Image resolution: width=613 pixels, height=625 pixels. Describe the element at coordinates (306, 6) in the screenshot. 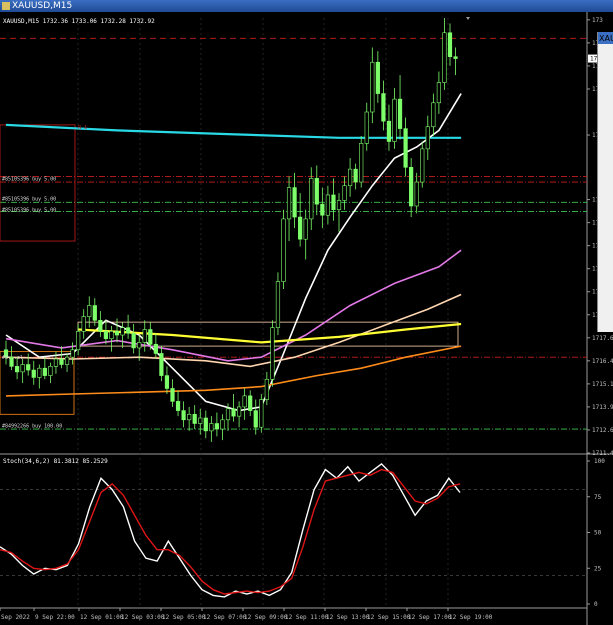

I see `chart-title-bar: XAUUSD,M15` at that location.